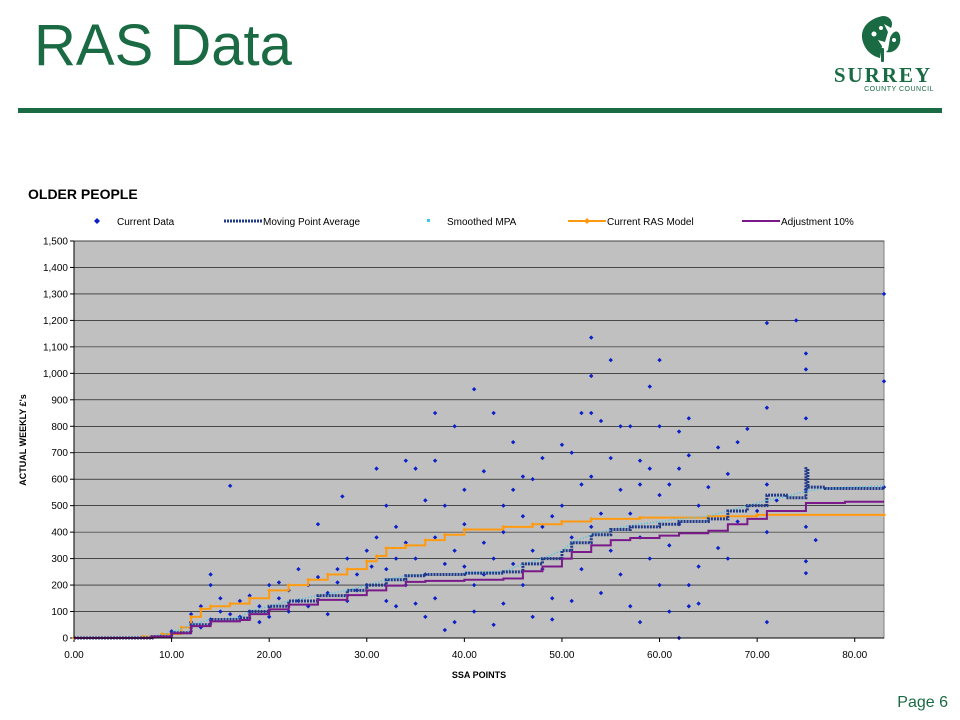 This screenshot has width=960, height=720. Describe the element at coordinates (55, 242) in the screenshot. I see `y-tick-label: 1,500` at that location.